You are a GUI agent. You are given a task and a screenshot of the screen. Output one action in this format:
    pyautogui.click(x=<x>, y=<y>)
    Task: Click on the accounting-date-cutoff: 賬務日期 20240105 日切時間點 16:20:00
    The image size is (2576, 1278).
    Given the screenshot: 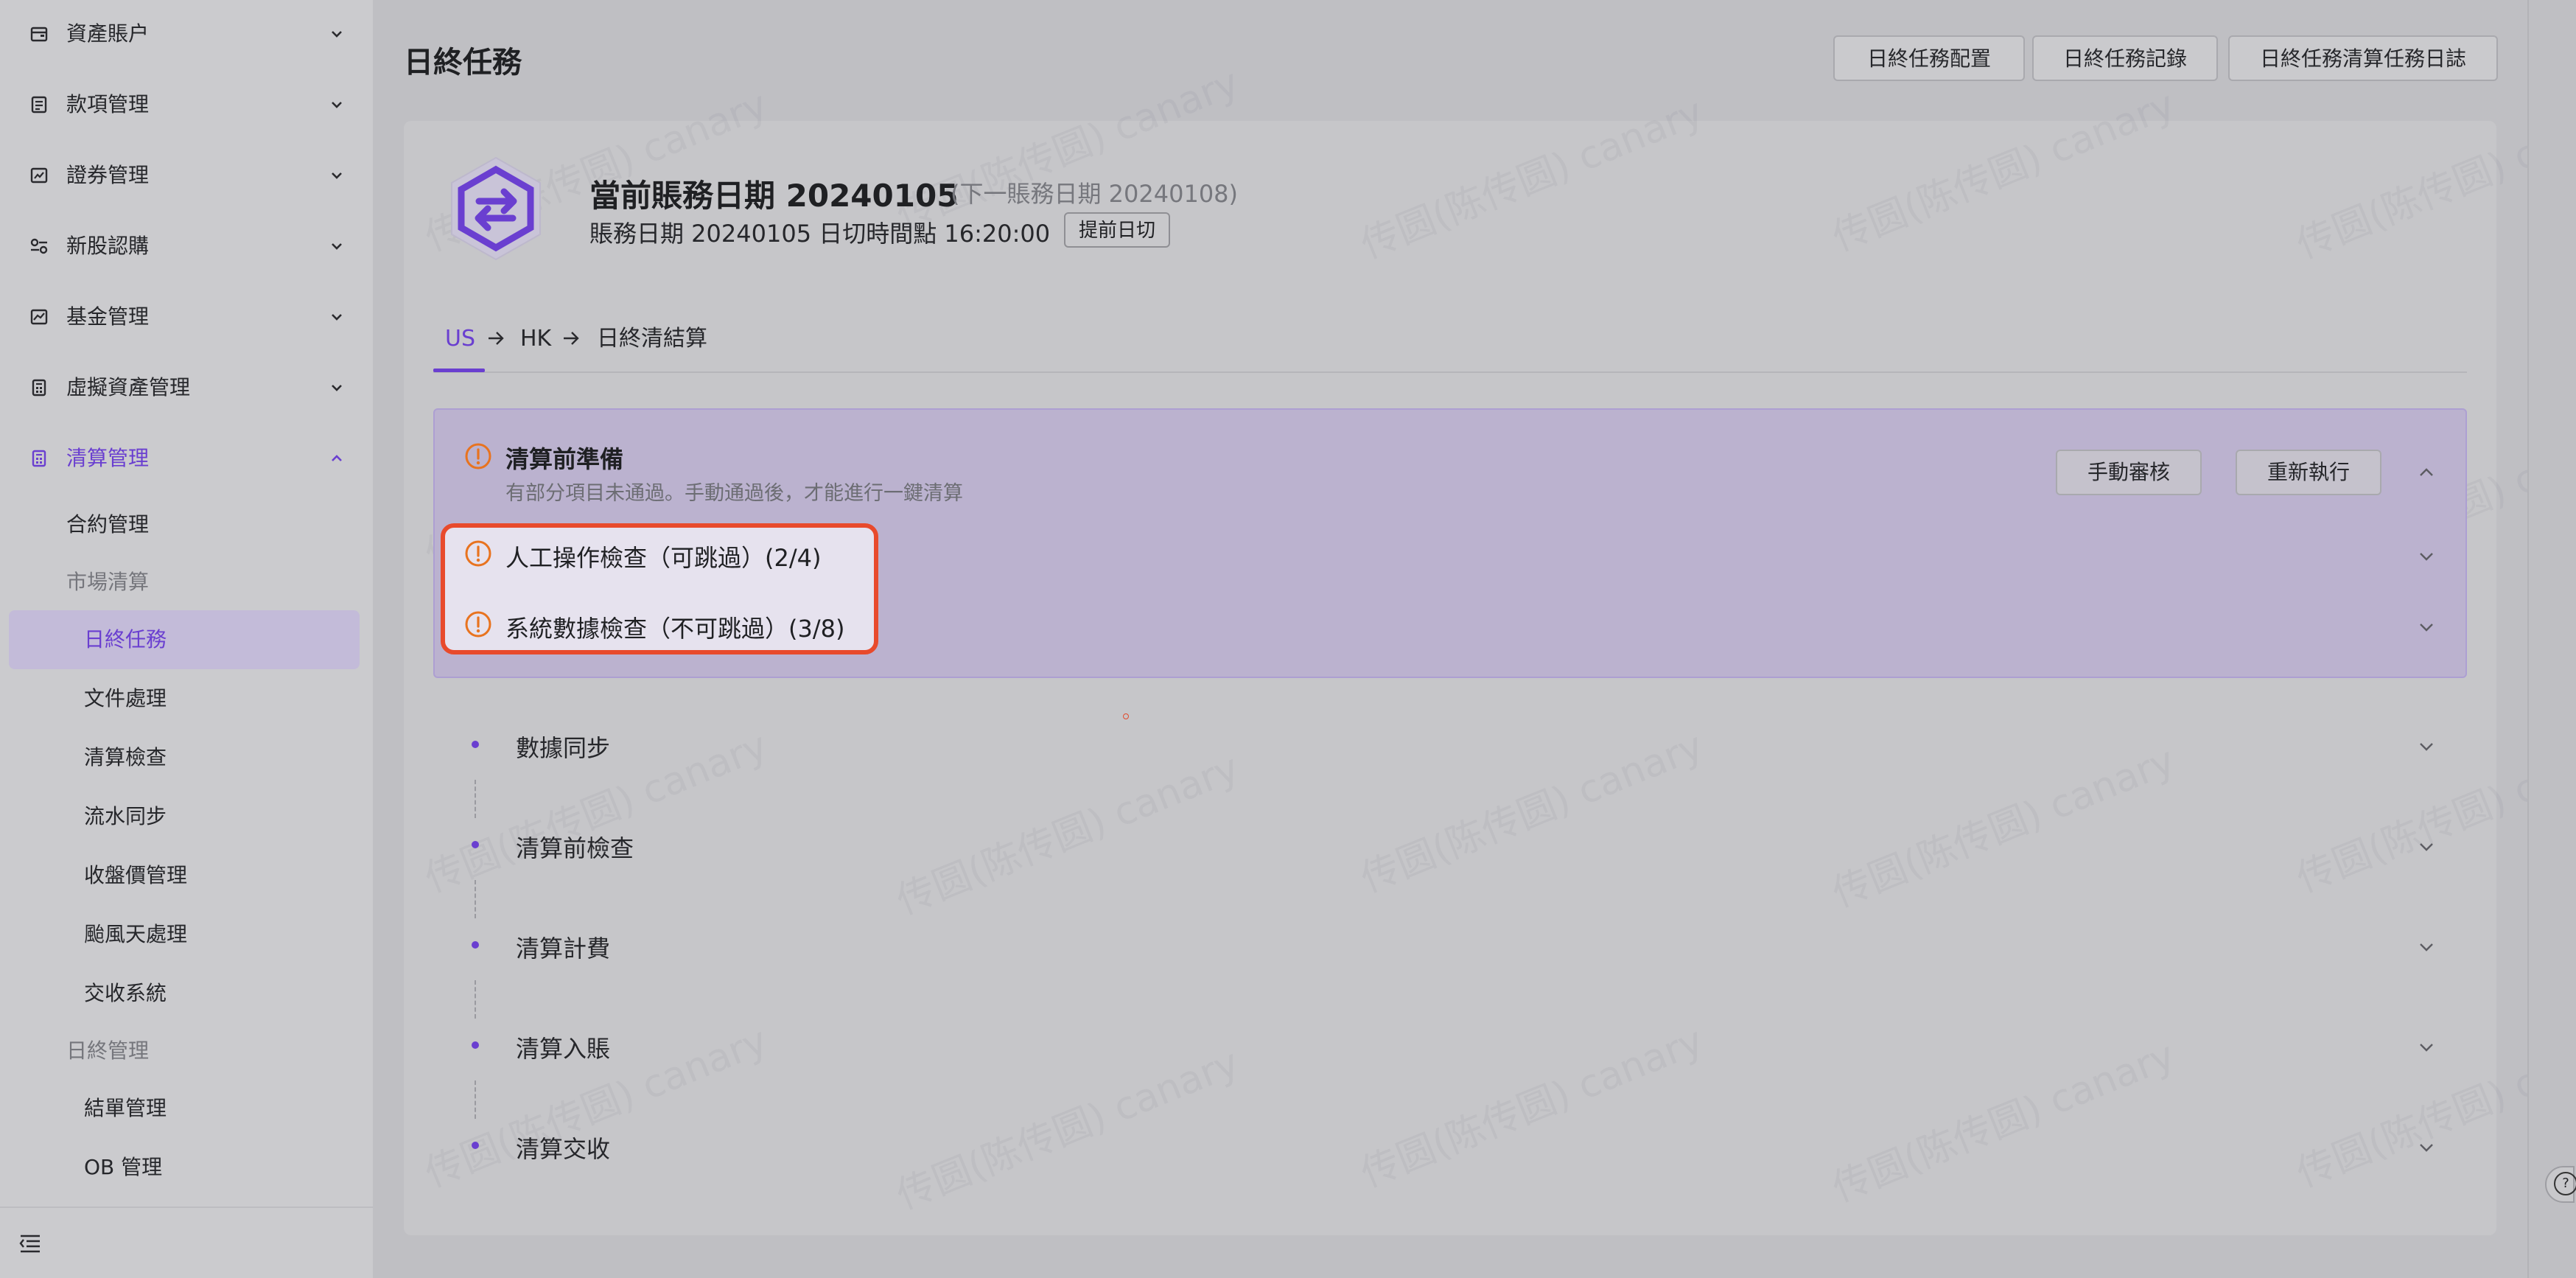 What is the action you would take?
    pyautogui.click(x=820, y=234)
    